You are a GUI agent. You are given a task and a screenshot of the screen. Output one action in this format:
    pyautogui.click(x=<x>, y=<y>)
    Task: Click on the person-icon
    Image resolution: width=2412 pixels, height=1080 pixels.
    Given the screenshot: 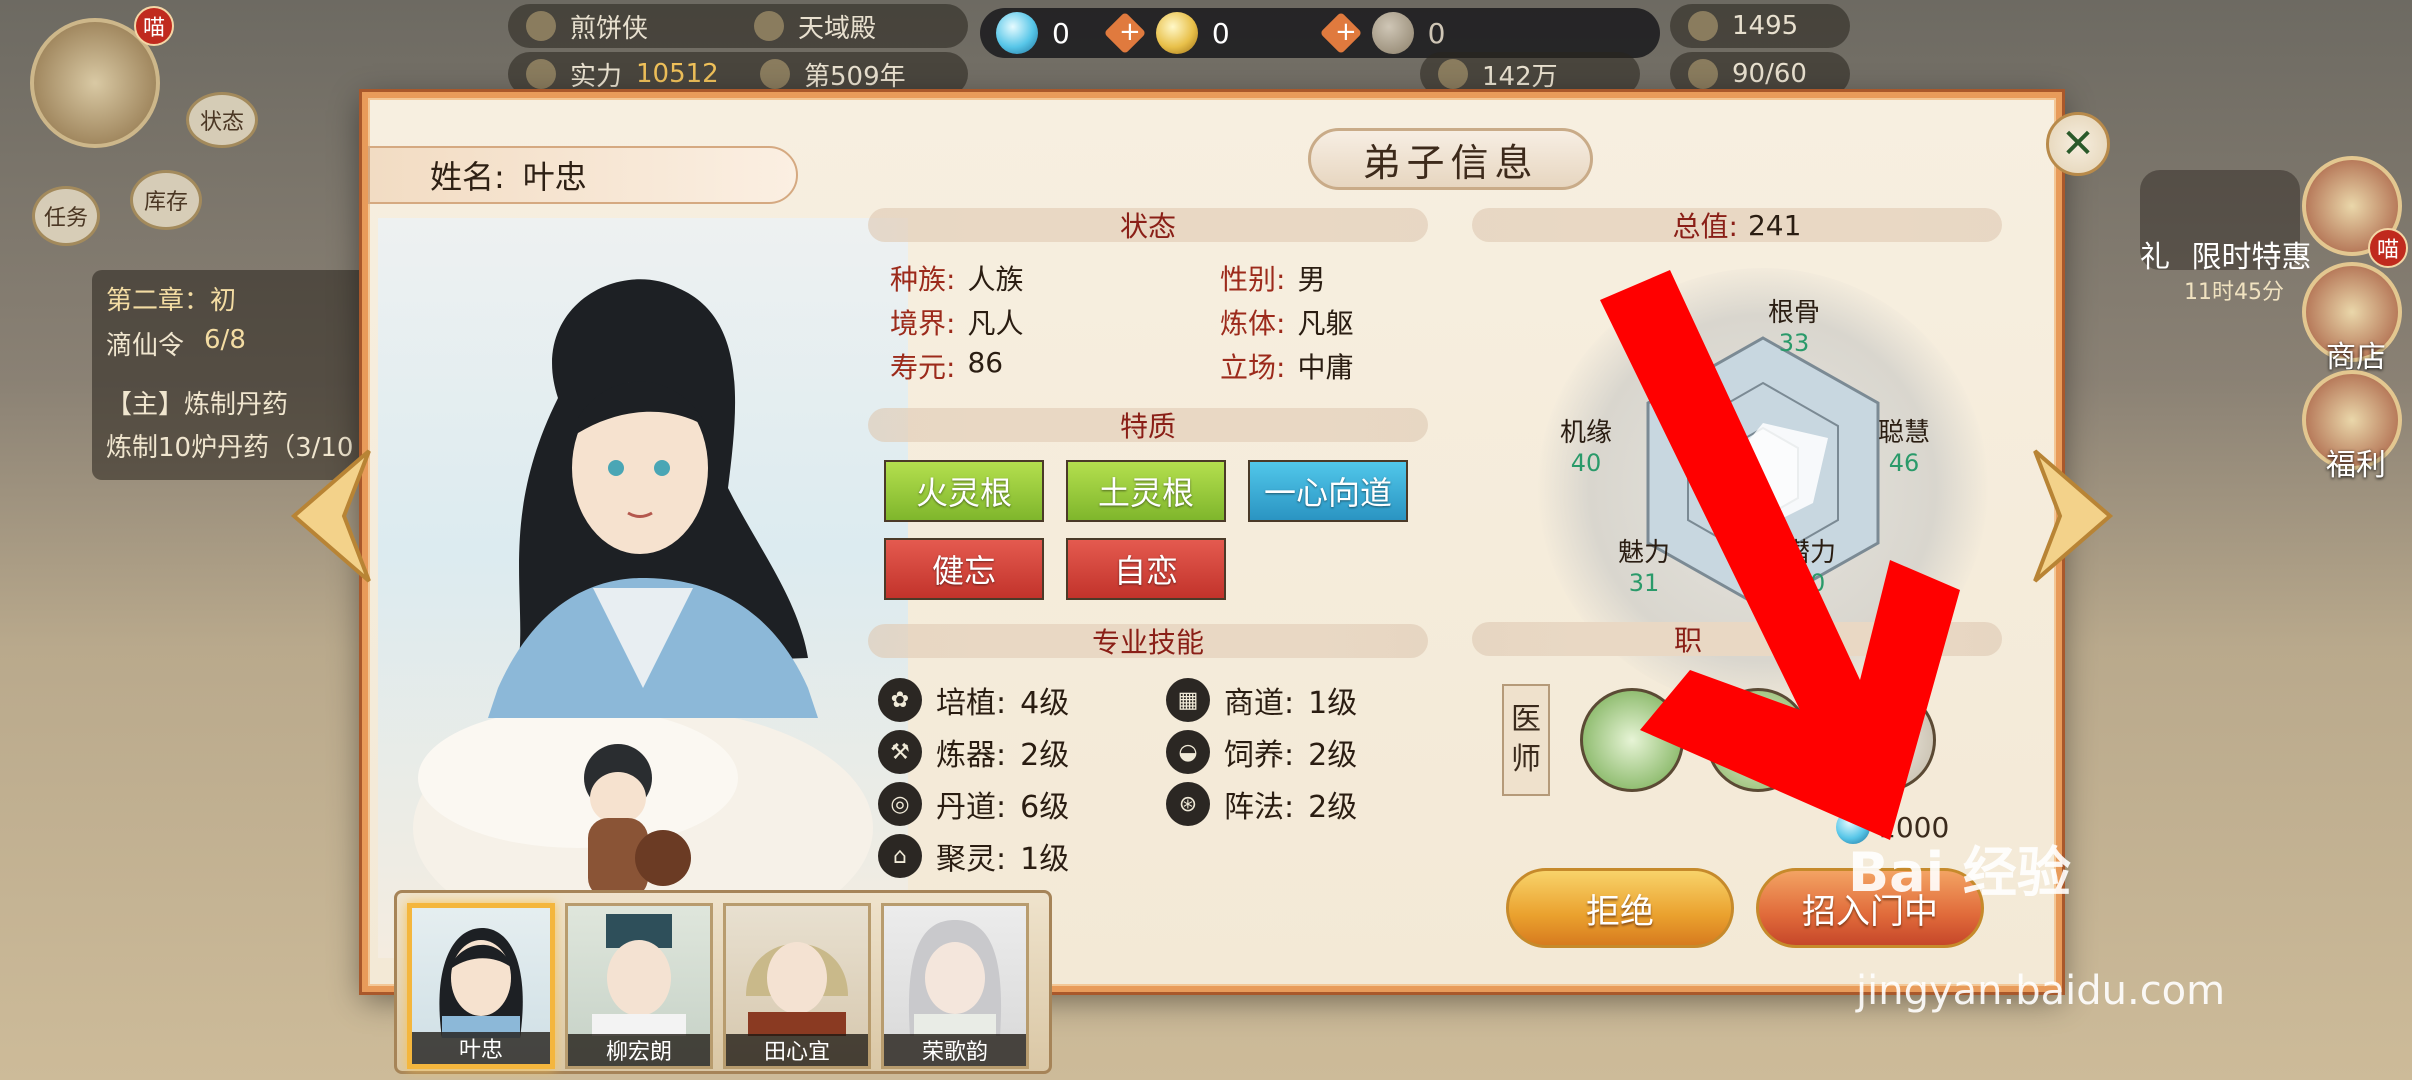 What is the action you would take?
    pyautogui.click(x=541, y=26)
    